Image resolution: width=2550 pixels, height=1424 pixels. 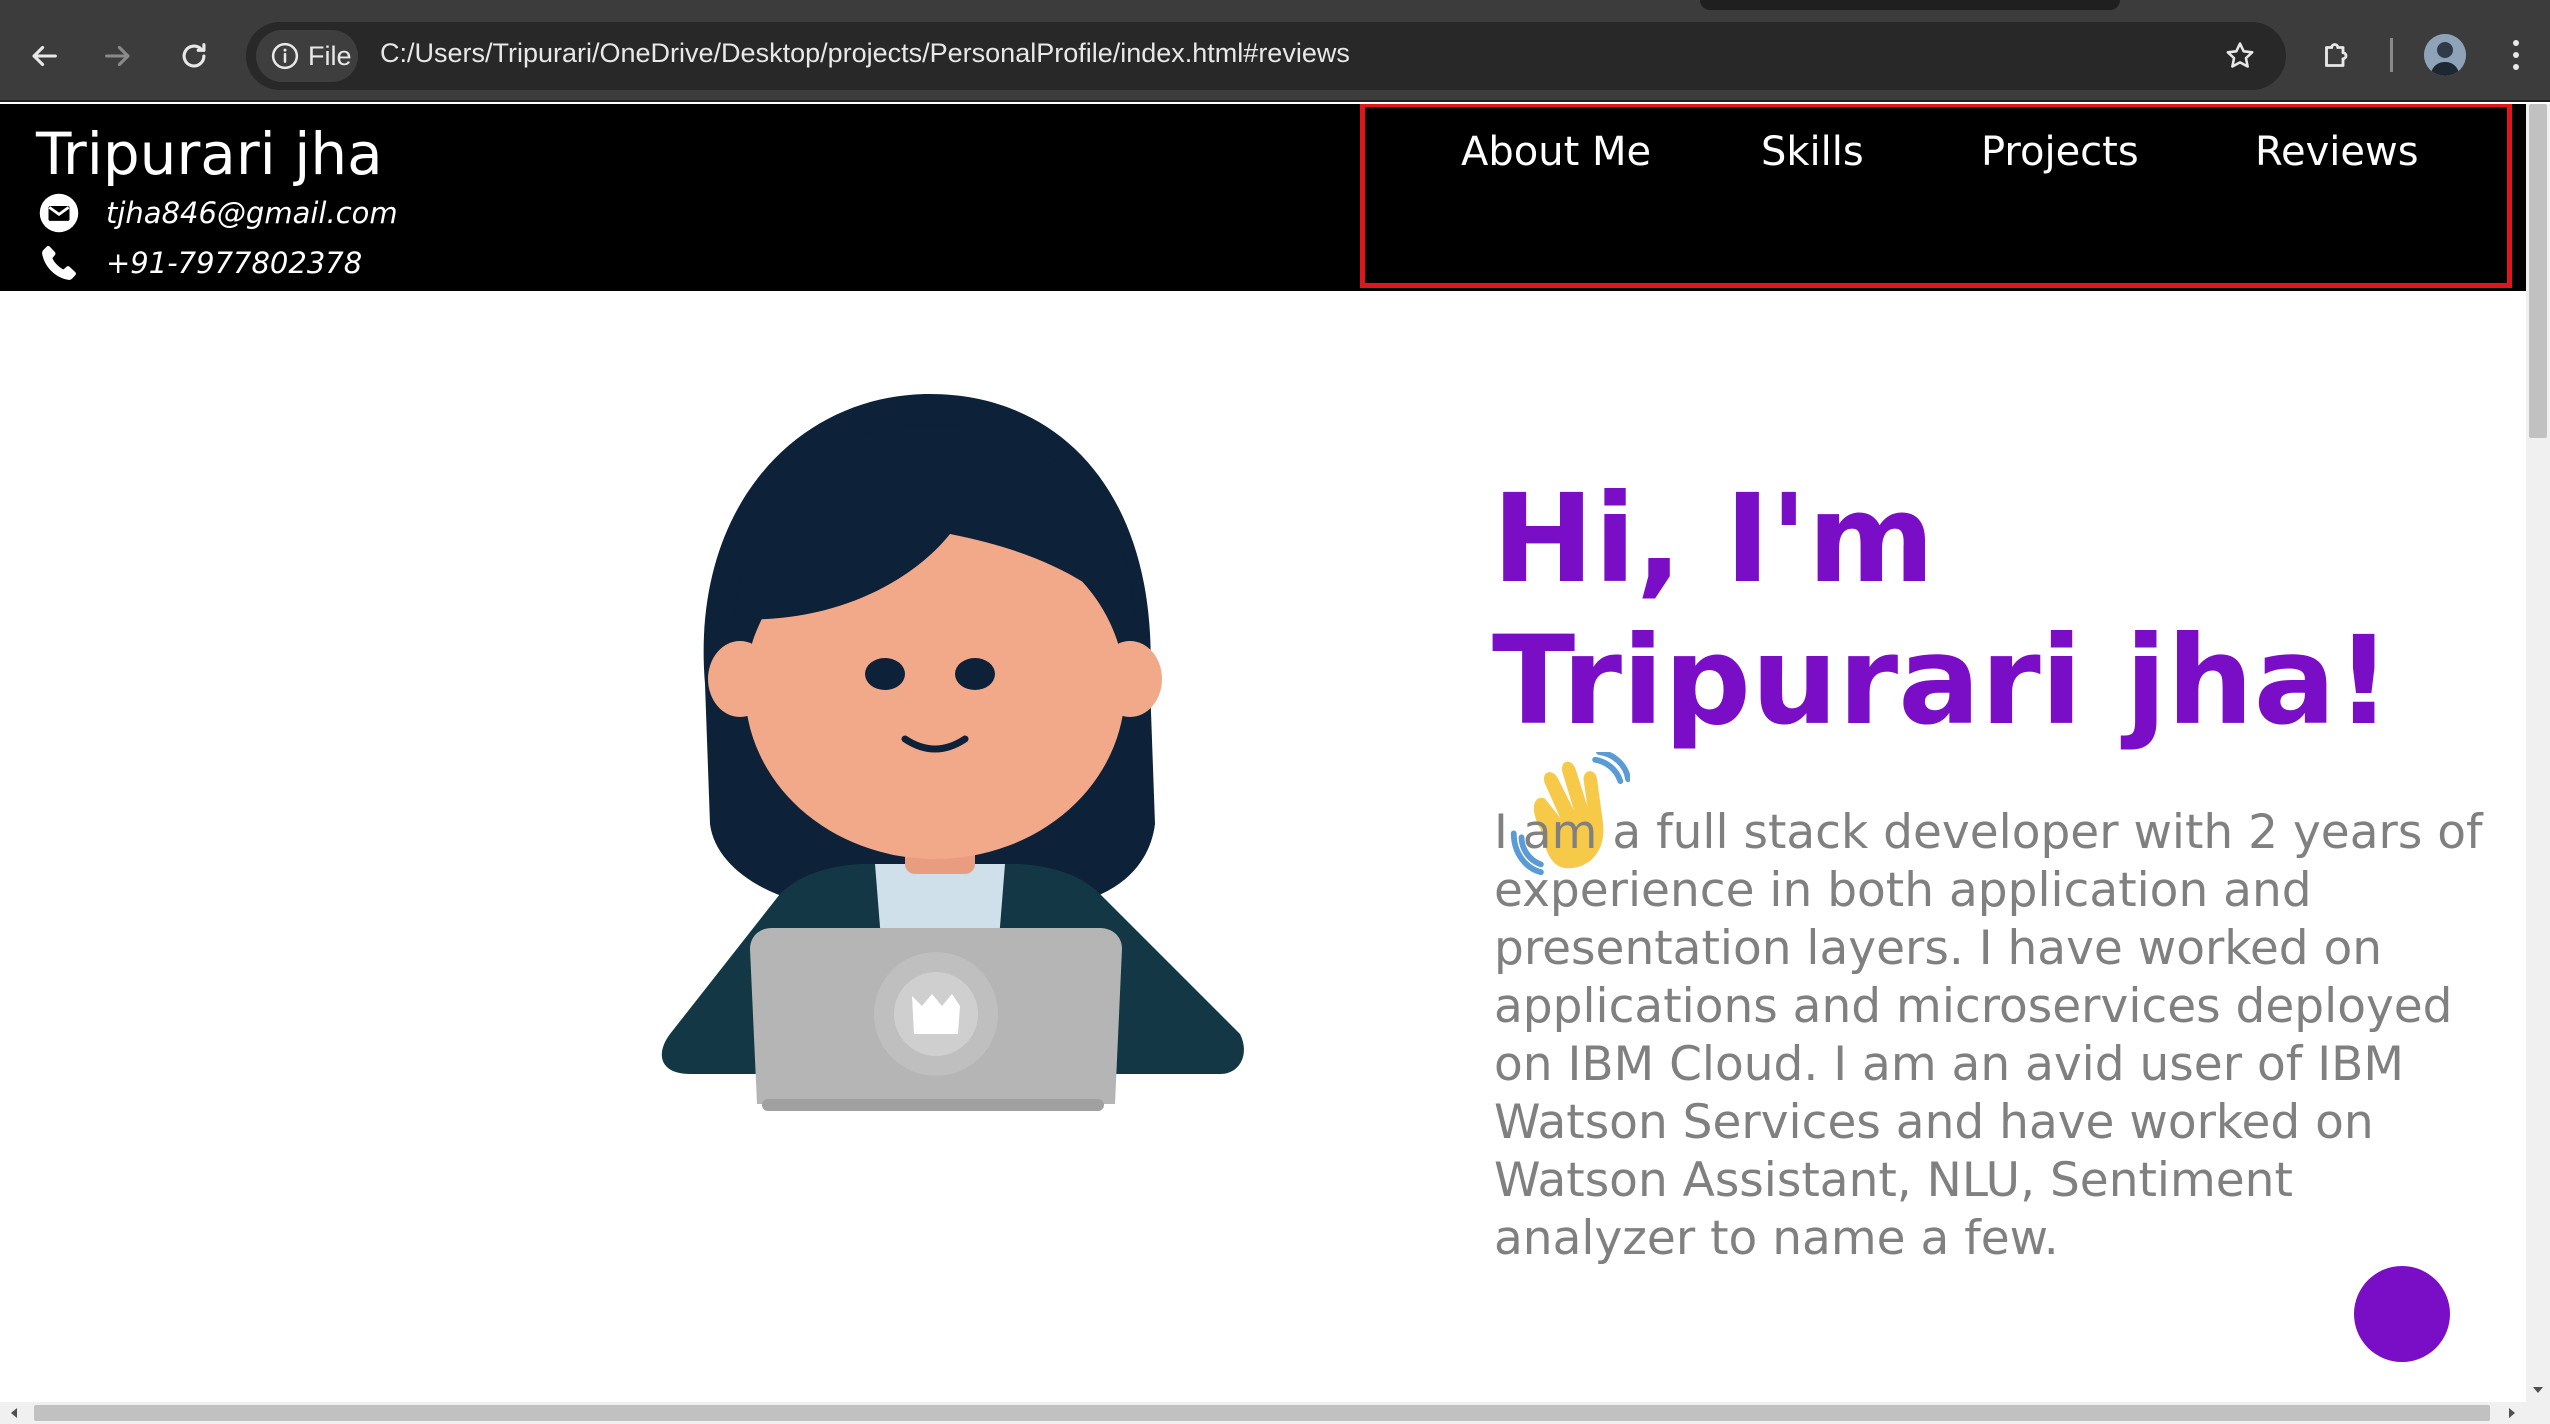 What do you see at coordinates (285, 56) in the screenshot?
I see `info-icon` at bounding box center [285, 56].